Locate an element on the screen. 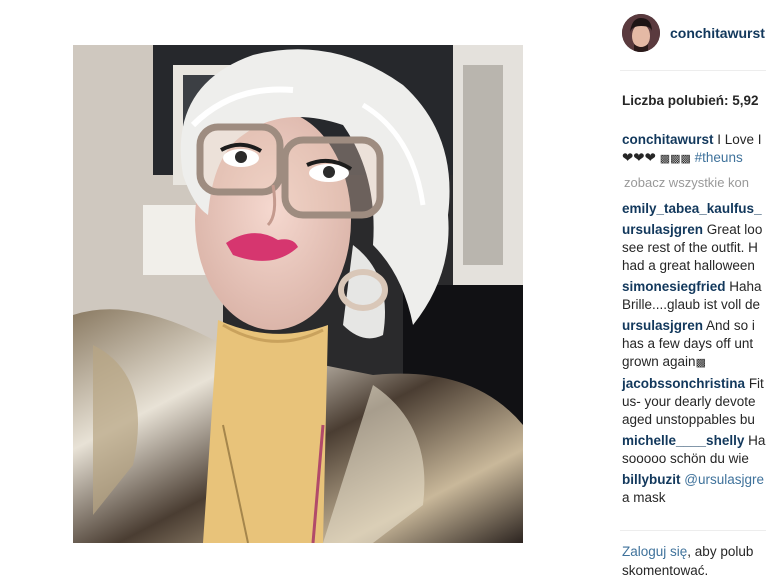  footer-divider is located at coordinates (693, 530).